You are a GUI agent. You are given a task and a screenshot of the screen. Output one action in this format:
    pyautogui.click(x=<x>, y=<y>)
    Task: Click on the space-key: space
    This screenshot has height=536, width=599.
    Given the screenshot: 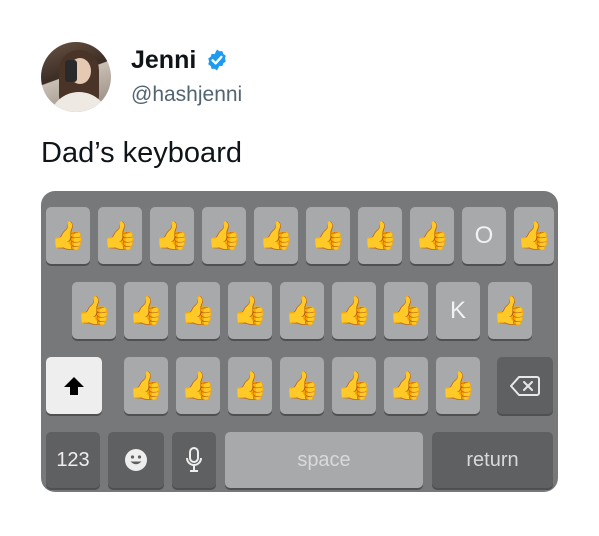 What is the action you would take?
    pyautogui.click(x=324, y=460)
    